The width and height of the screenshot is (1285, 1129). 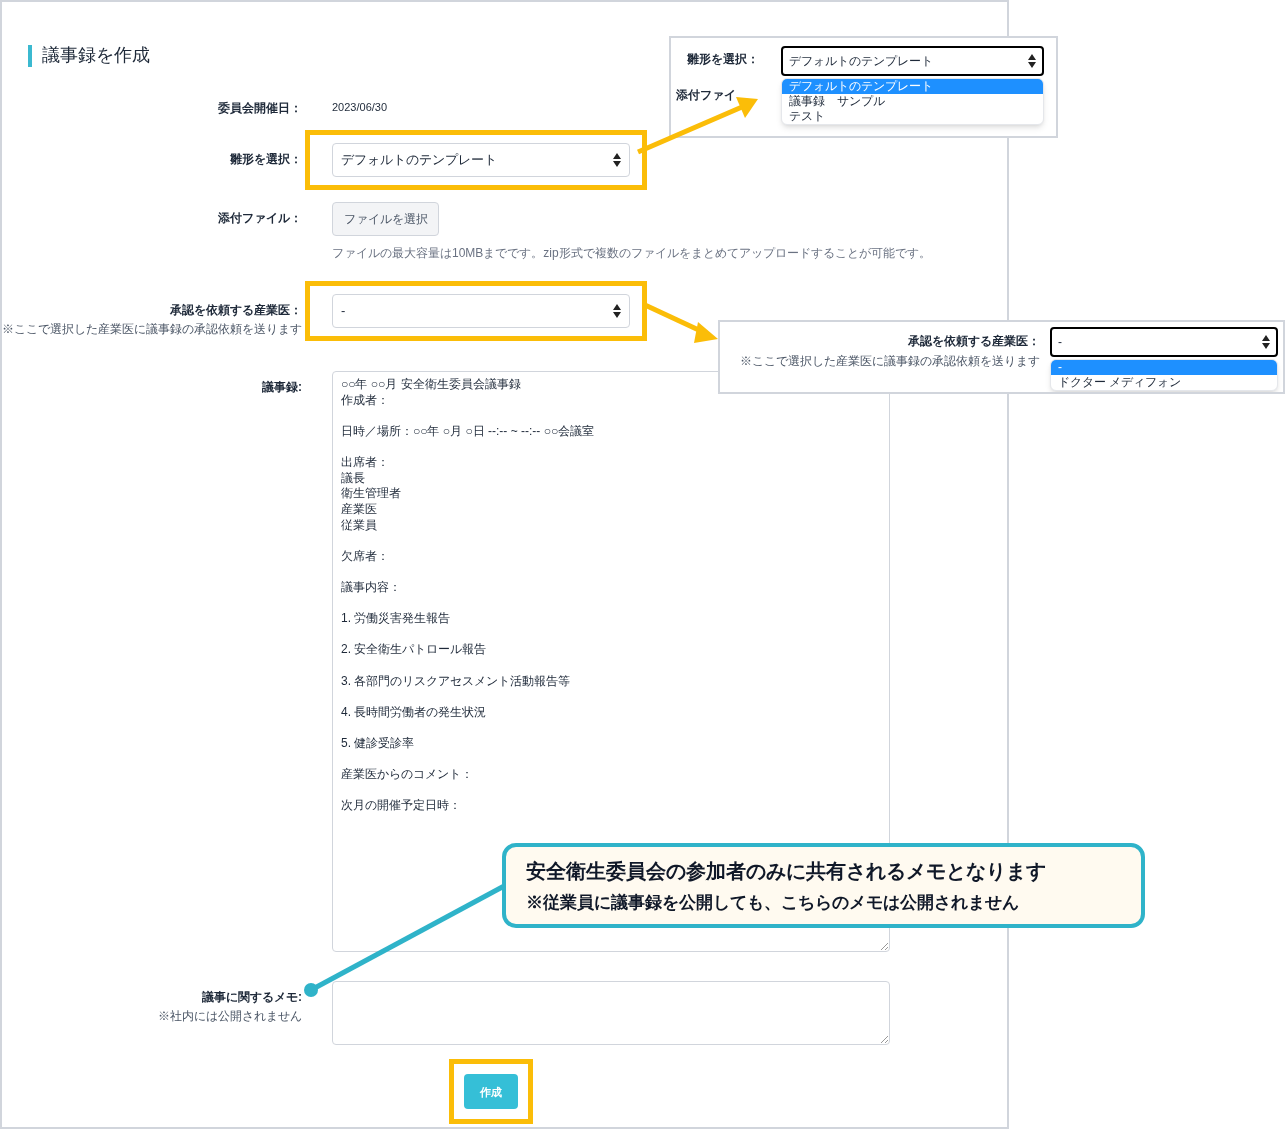 What do you see at coordinates (1164, 382) in the screenshot?
I see `dropdown-option: ドクター メディフォン` at bounding box center [1164, 382].